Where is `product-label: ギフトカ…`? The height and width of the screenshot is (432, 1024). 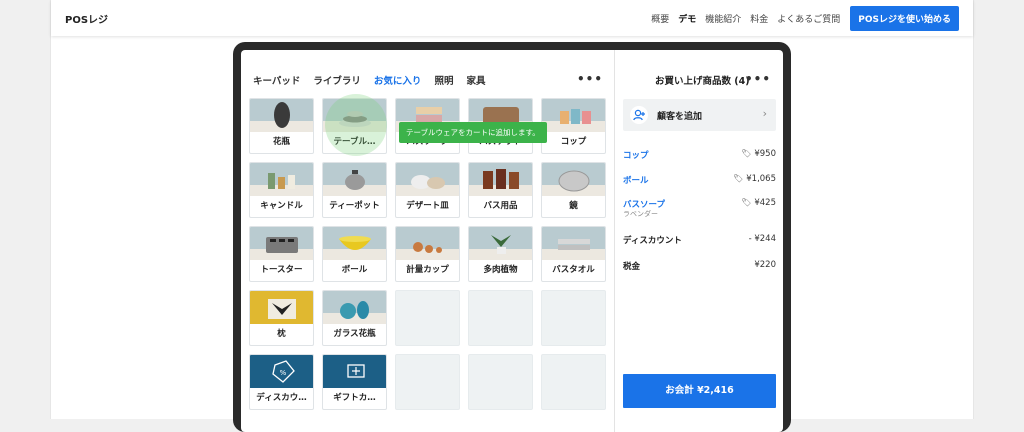
product-label: ギフトカ… is located at coordinates (354, 398).